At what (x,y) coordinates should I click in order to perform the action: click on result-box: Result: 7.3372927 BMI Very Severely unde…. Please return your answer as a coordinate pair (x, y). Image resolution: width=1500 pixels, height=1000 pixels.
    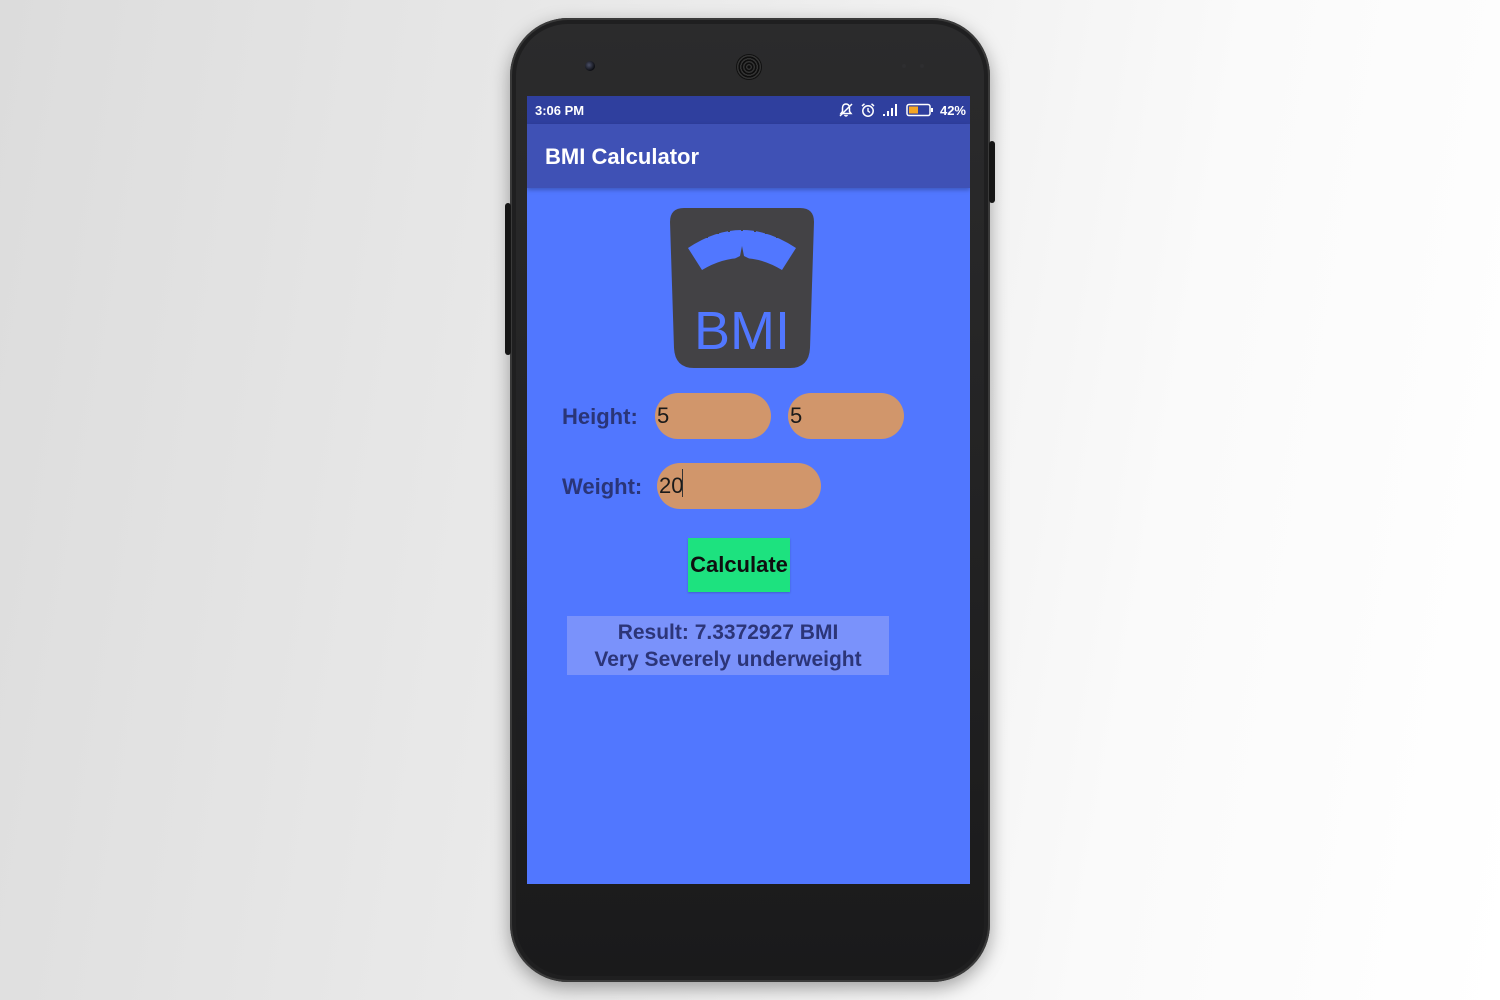
    Looking at the image, I should click on (728, 645).